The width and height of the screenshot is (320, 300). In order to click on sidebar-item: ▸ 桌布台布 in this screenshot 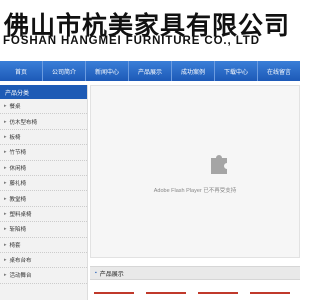, I will do `click(43, 261)`.